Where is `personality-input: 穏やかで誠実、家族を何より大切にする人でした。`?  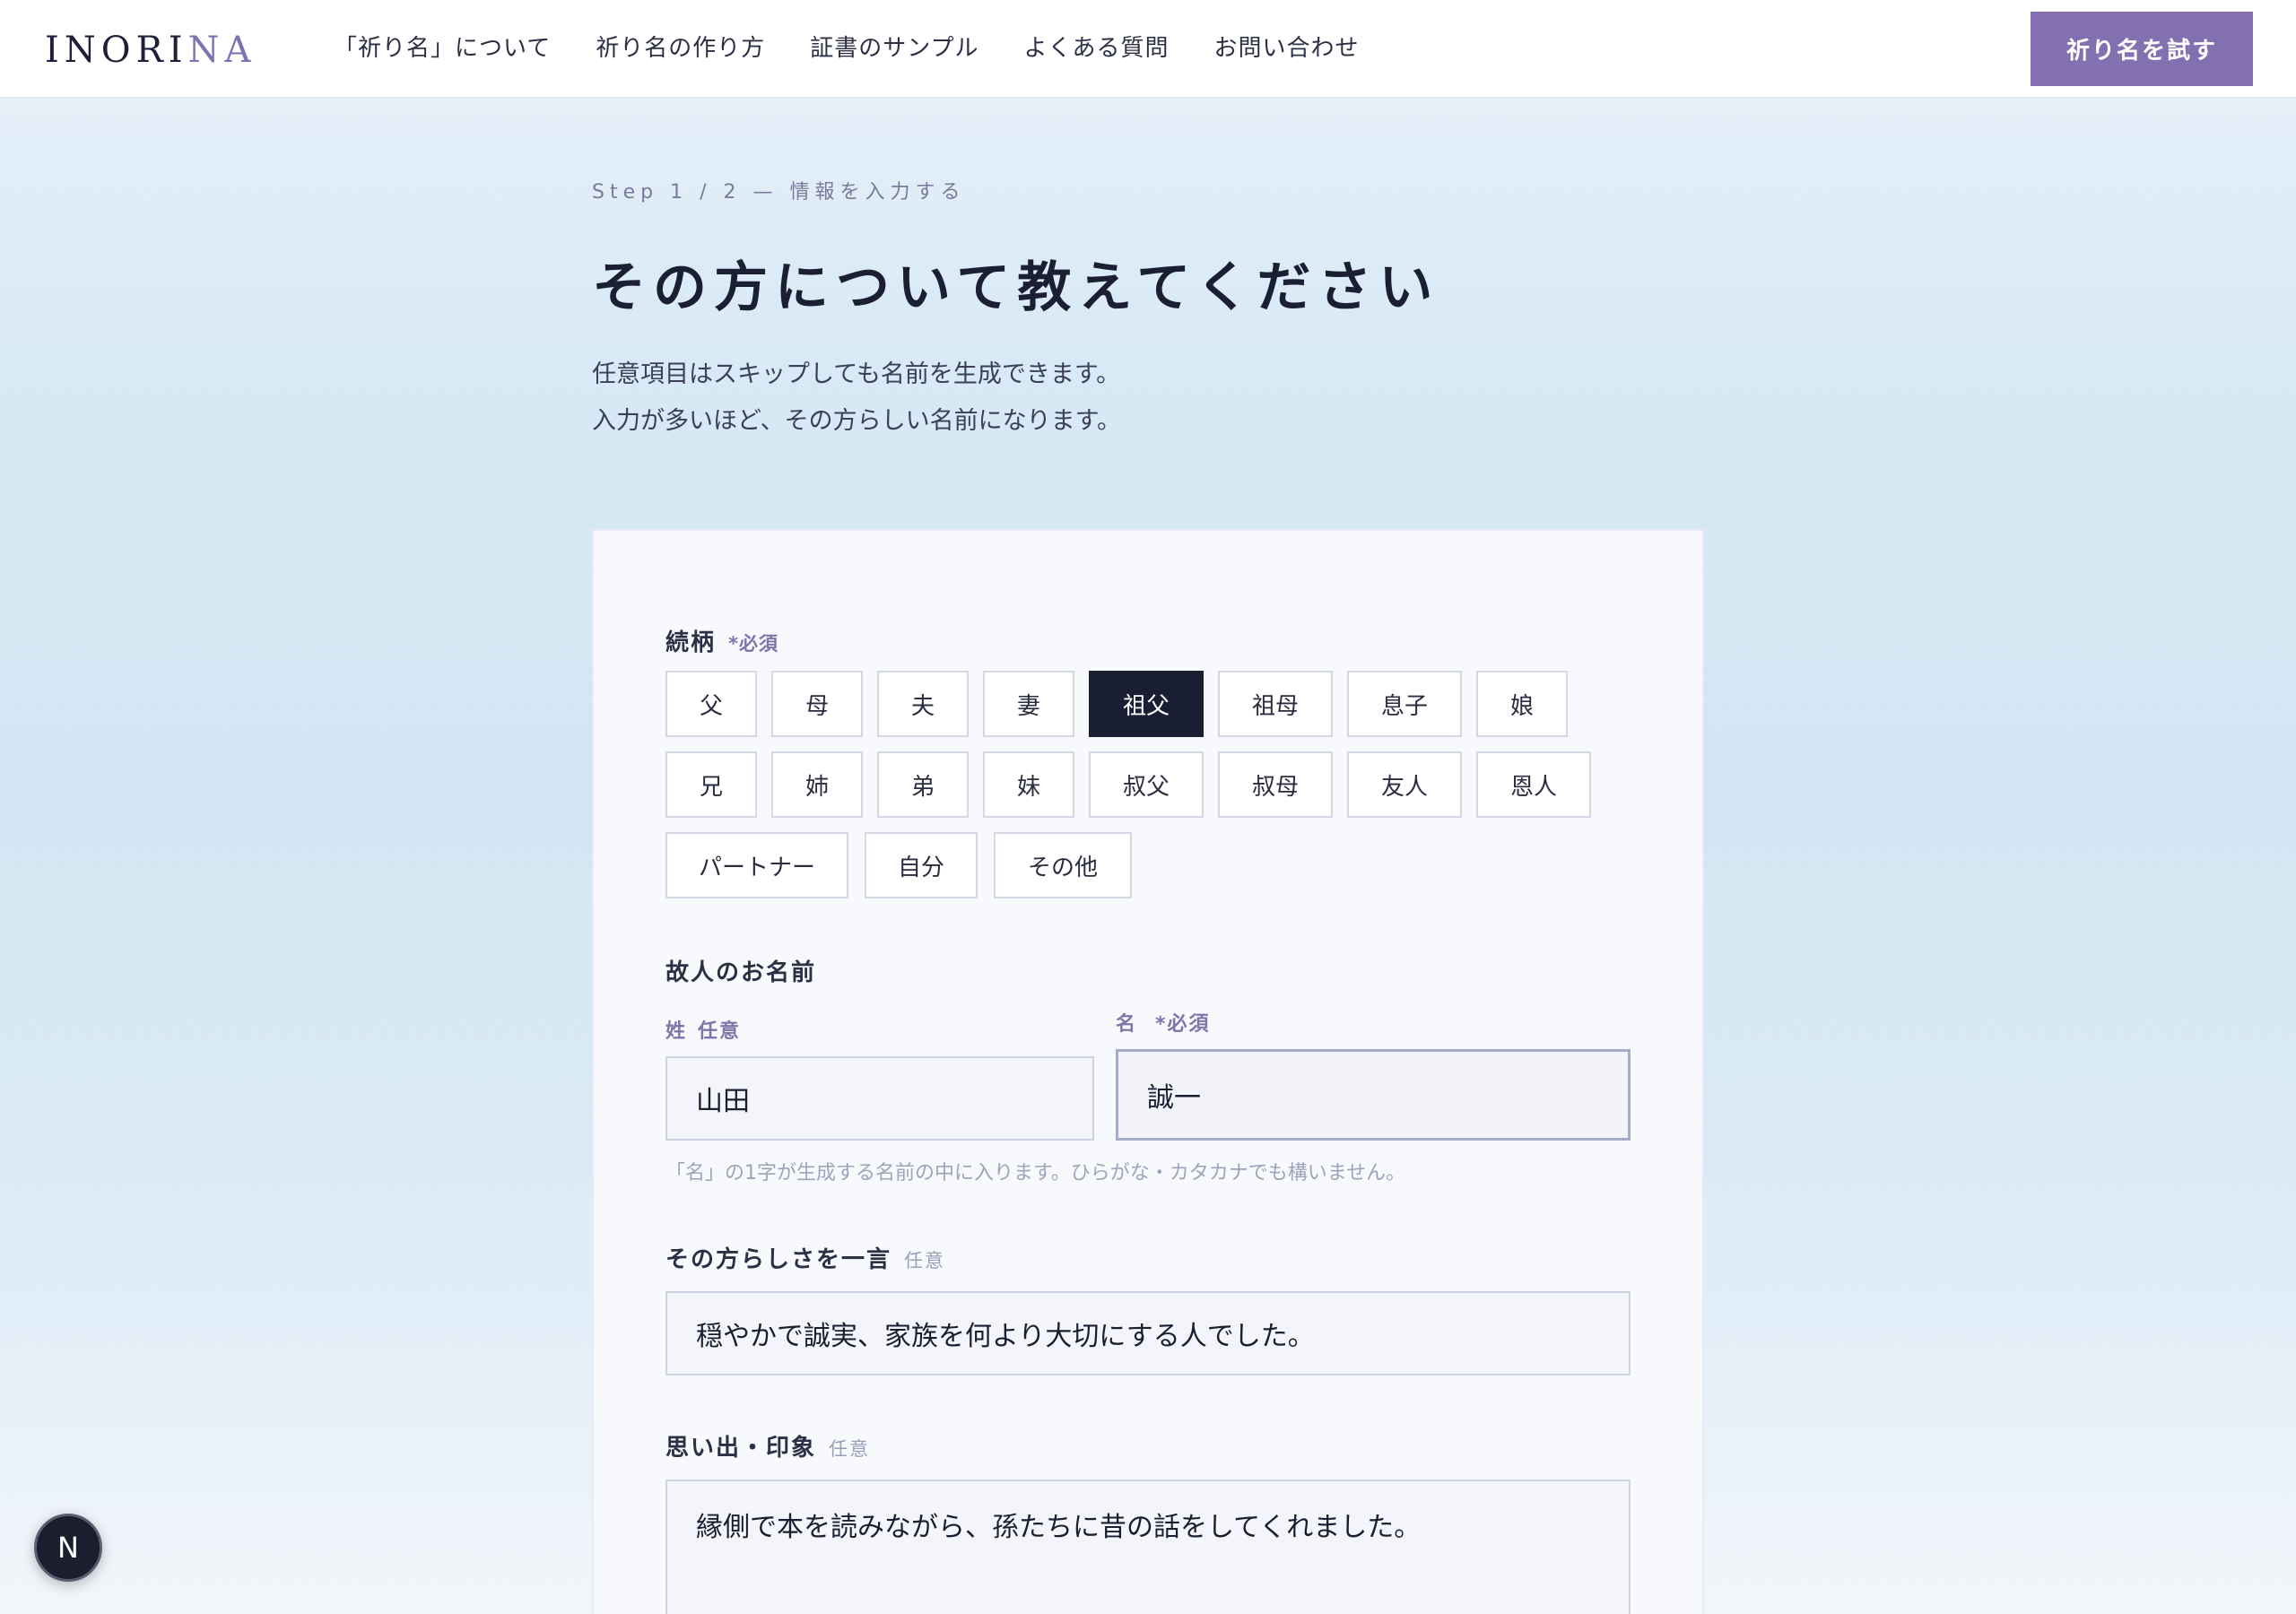
personality-input: 穏やかで誠実、家族を何より大切にする人でした。 is located at coordinates (1148, 1333).